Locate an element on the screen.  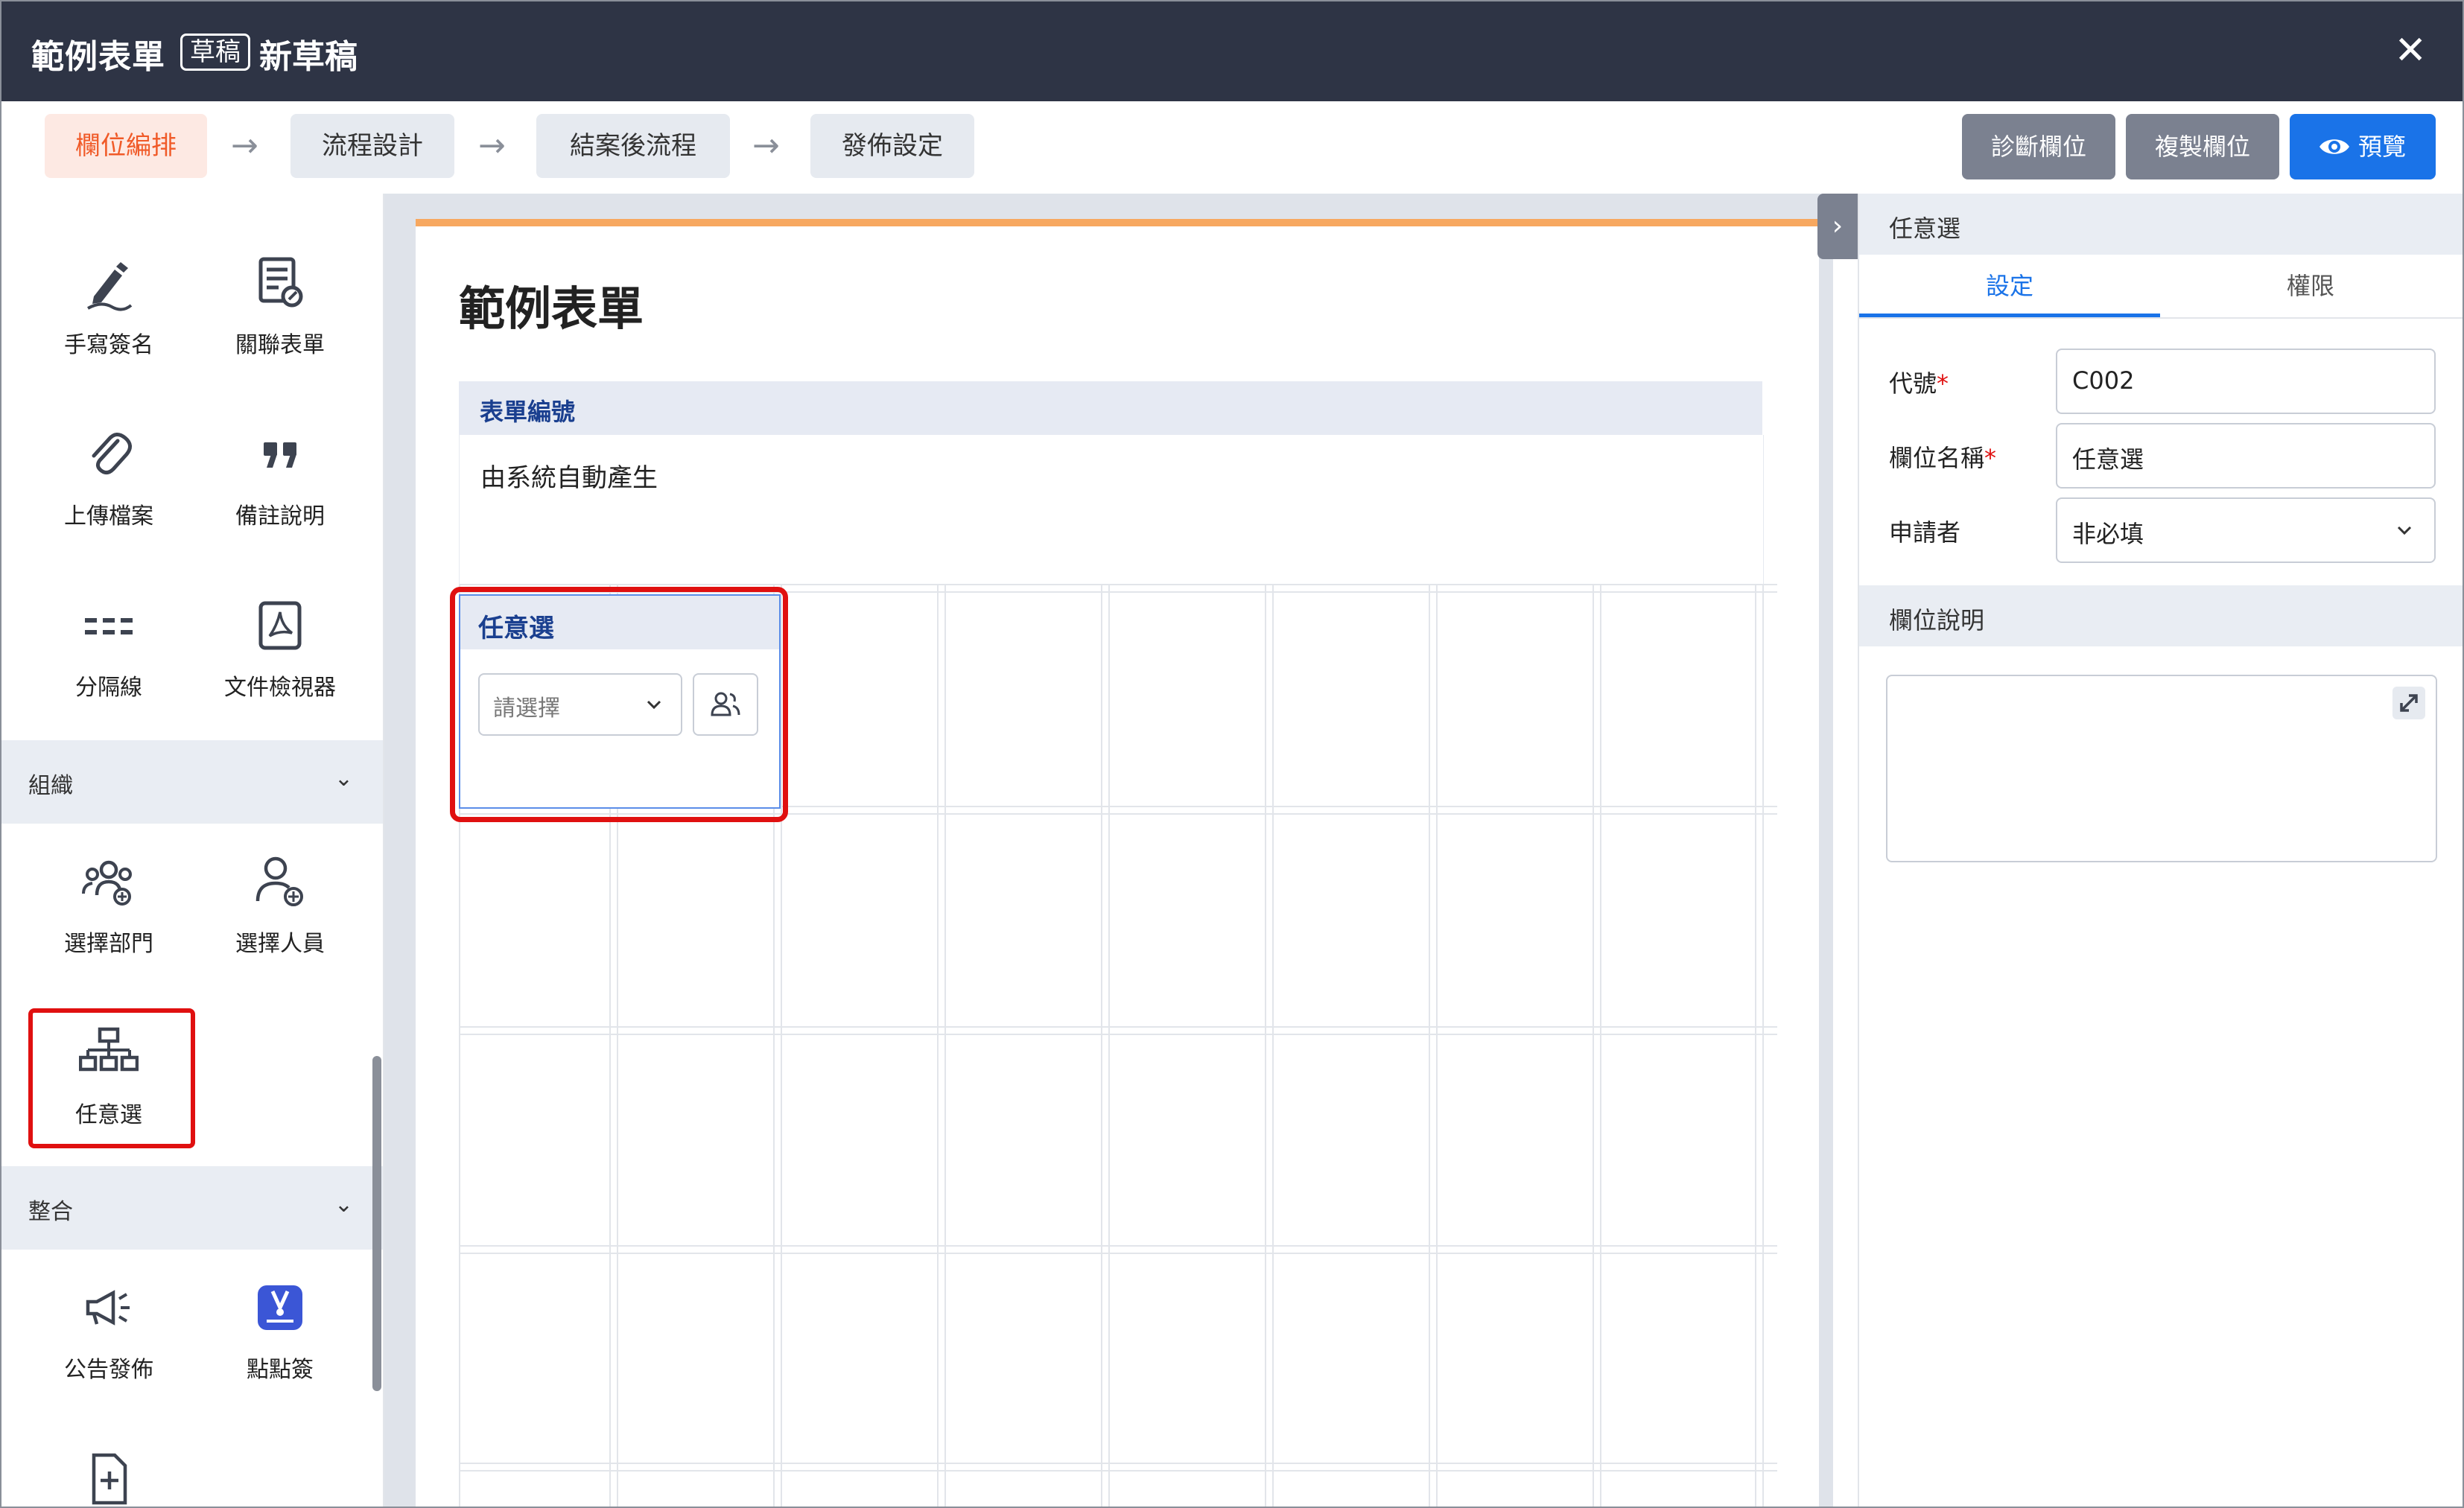
code-label-text: 代號 is located at coordinates (1913, 383).